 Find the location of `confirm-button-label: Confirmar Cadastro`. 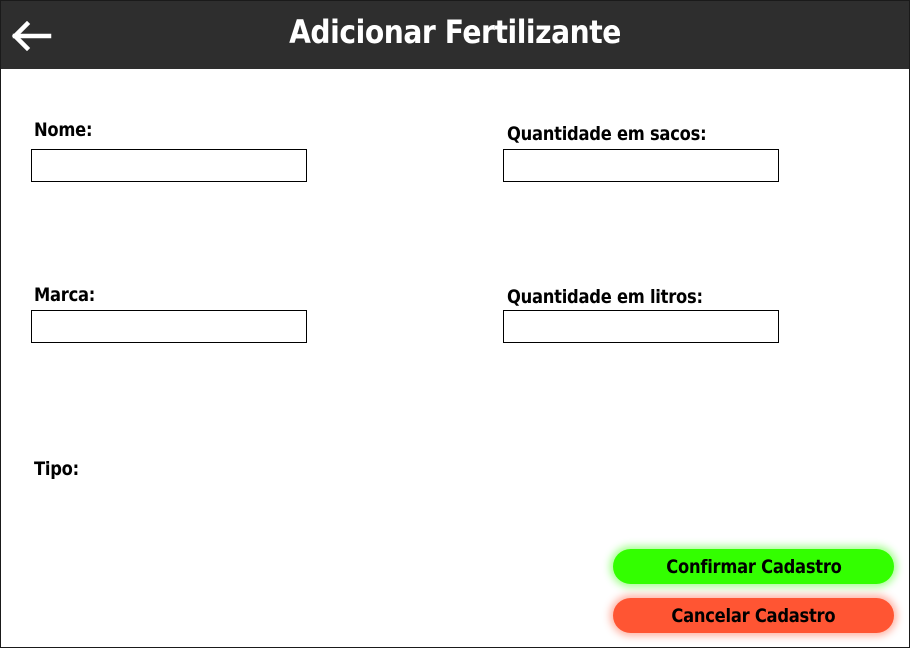

confirm-button-label: Confirmar Cadastro is located at coordinates (753, 566).